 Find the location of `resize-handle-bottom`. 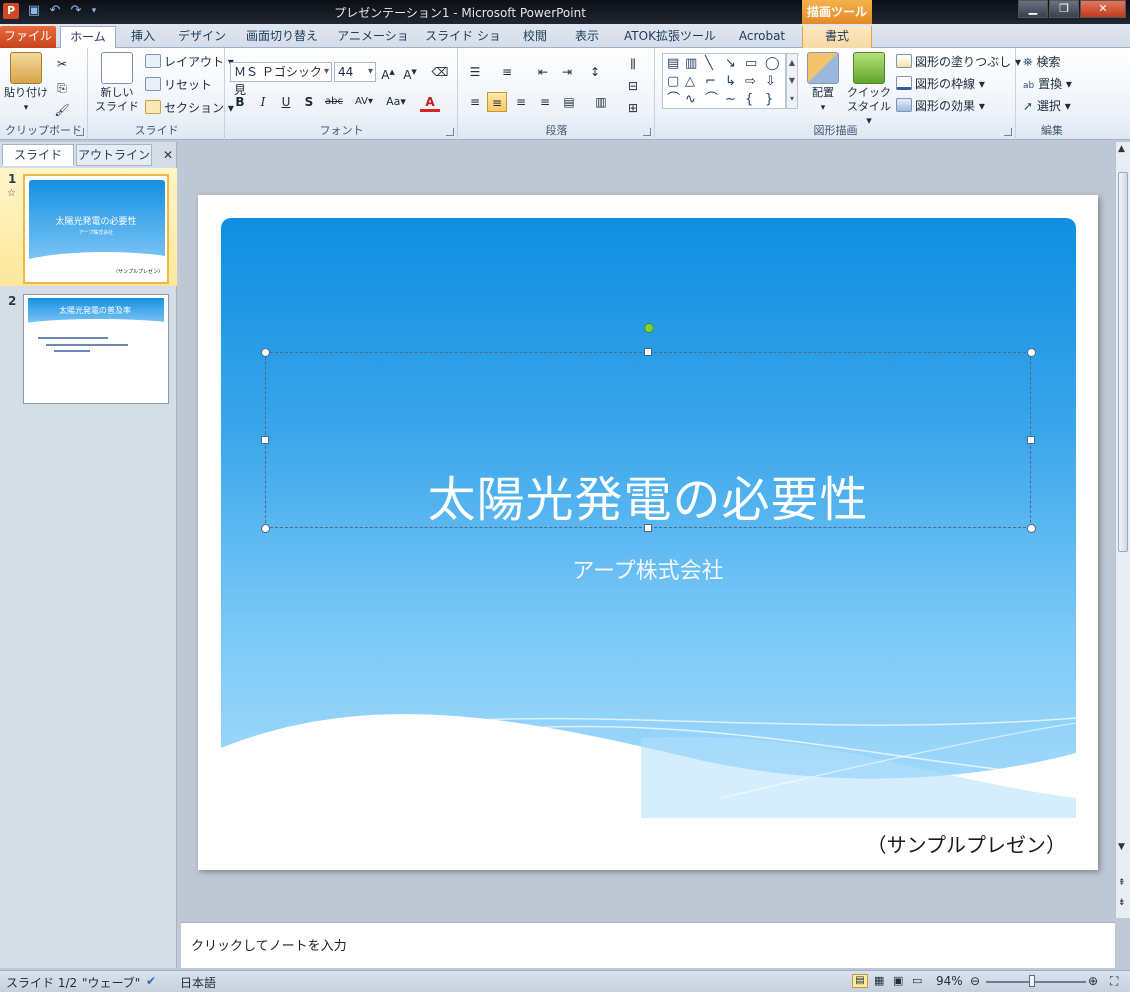

resize-handle-bottom is located at coordinates (648, 528).